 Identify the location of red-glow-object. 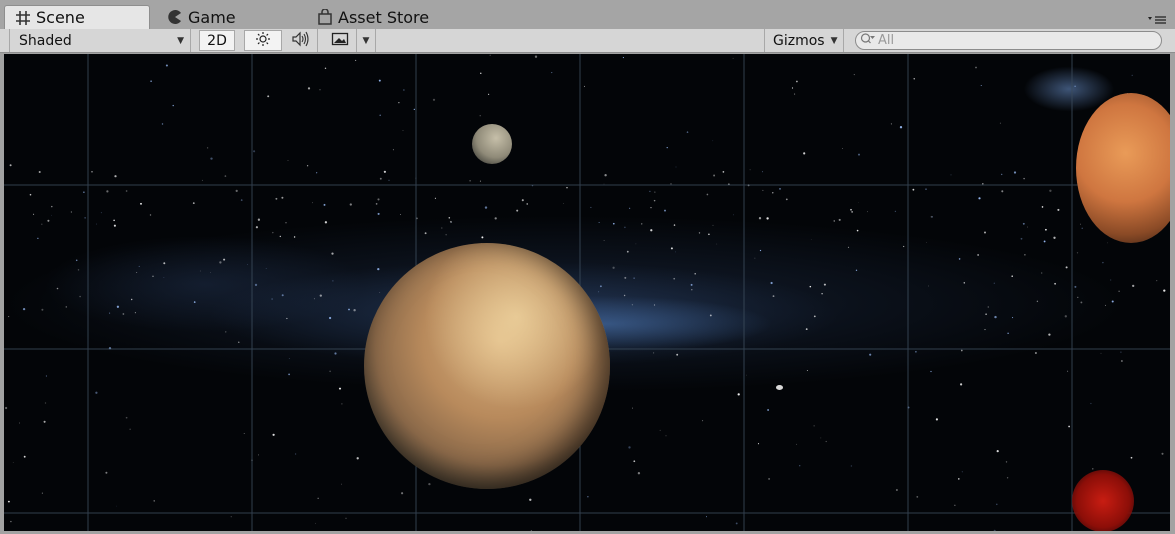
(1103, 500).